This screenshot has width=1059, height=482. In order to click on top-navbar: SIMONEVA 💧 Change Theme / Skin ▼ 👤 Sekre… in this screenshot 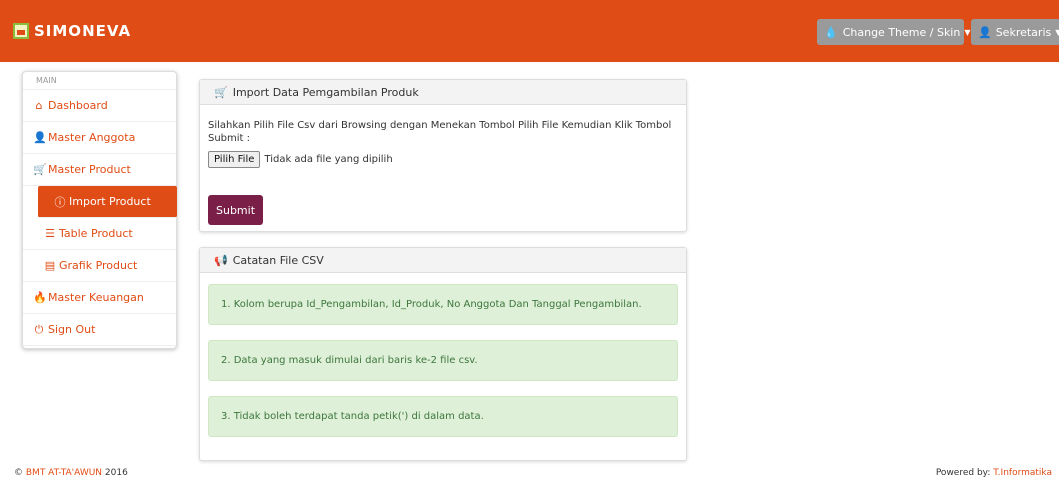, I will do `click(529, 31)`.